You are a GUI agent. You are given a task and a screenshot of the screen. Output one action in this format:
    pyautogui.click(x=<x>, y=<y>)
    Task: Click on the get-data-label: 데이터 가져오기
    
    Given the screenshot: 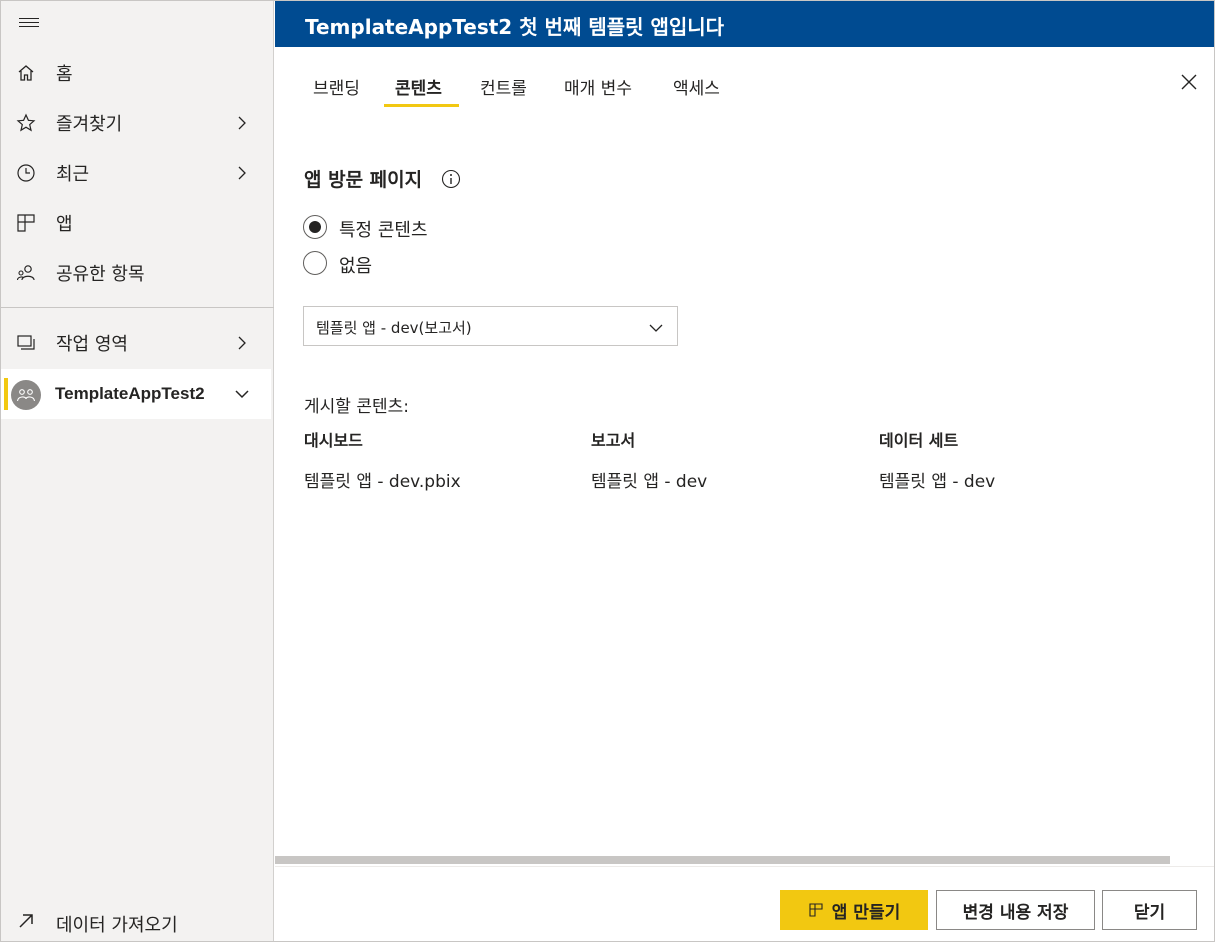 What is the action you would take?
    pyautogui.click(x=117, y=925)
    